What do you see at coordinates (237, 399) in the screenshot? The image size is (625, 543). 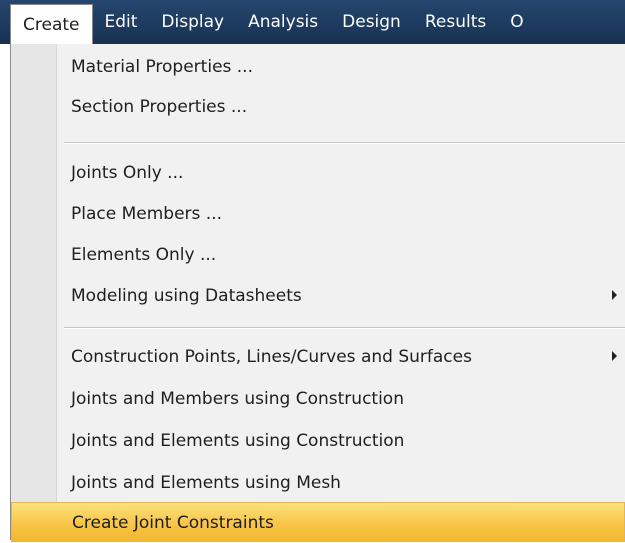 I see `menu-item-label: Joints and Members using Construction` at bounding box center [237, 399].